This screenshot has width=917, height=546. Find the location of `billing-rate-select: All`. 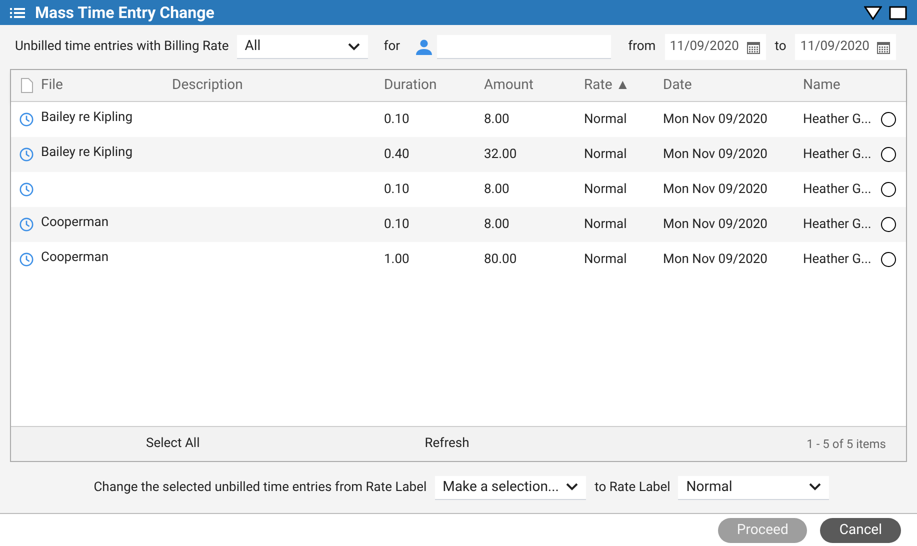

billing-rate-select: All is located at coordinates (302, 47).